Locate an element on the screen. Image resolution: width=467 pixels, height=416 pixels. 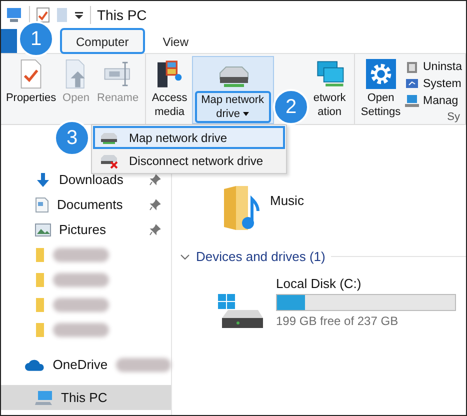
ribbon-tab: View is located at coordinates (176, 41).